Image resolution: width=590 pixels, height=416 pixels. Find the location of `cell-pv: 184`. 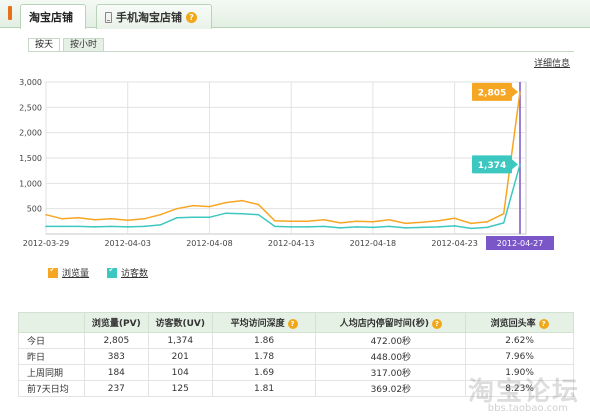

cell-pv: 184 is located at coordinates (116, 372).